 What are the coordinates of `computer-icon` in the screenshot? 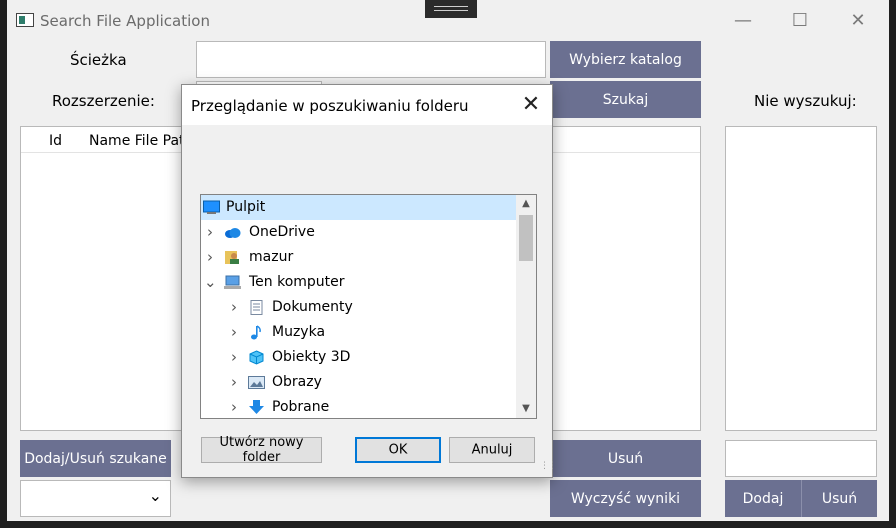 It's located at (232, 282).